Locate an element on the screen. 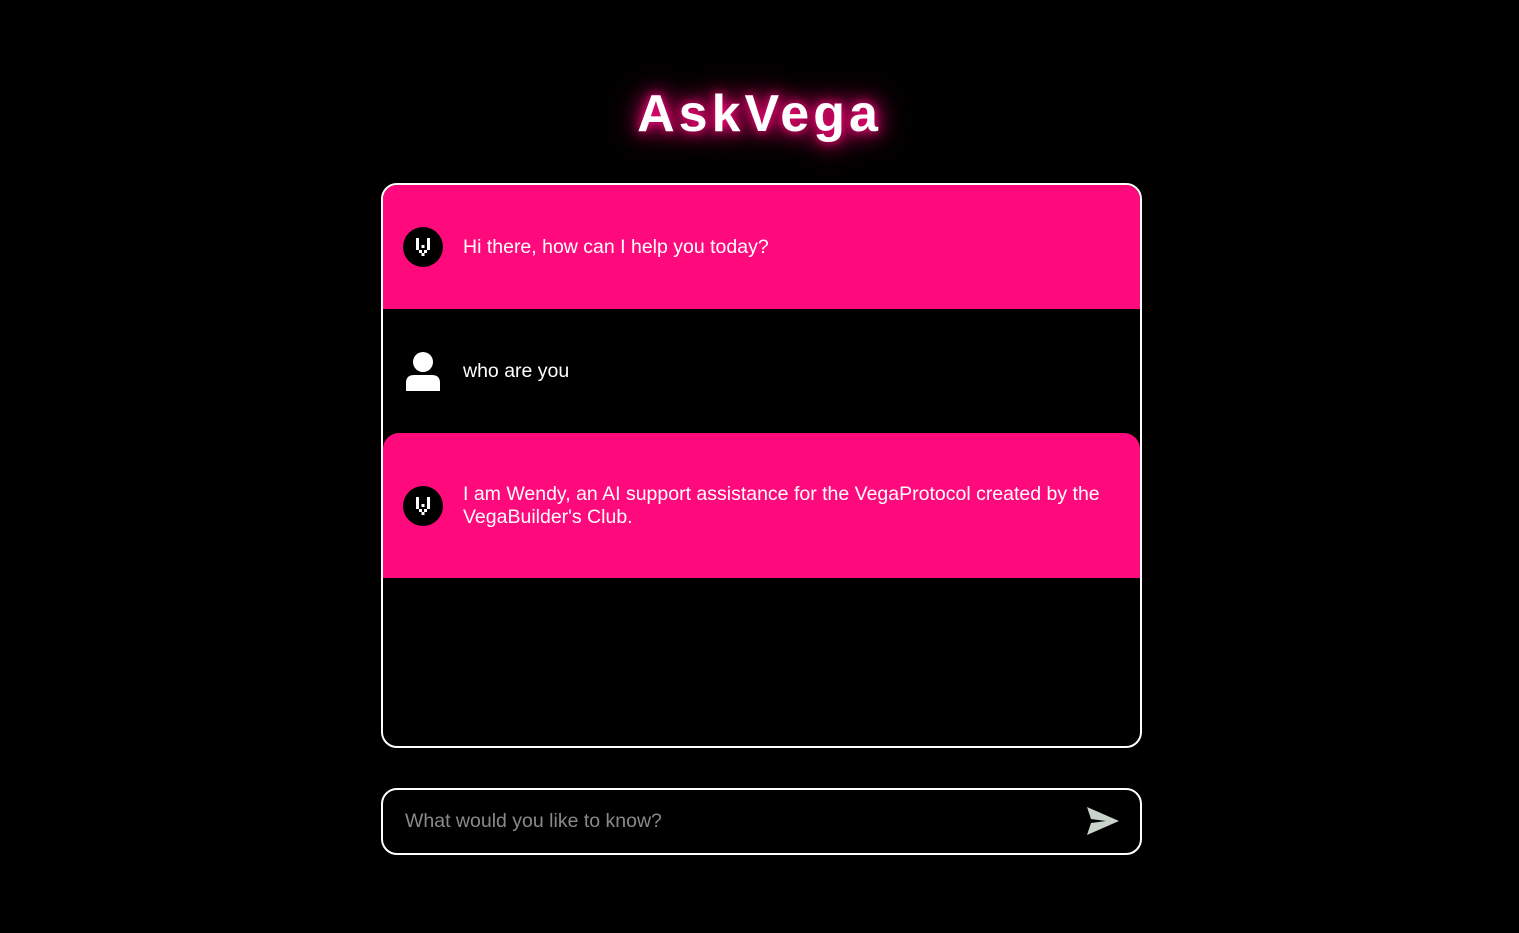 The height and width of the screenshot is (933, 1519). message-text: Hi there, how can I help you today? is located at coordinates (616, 246).